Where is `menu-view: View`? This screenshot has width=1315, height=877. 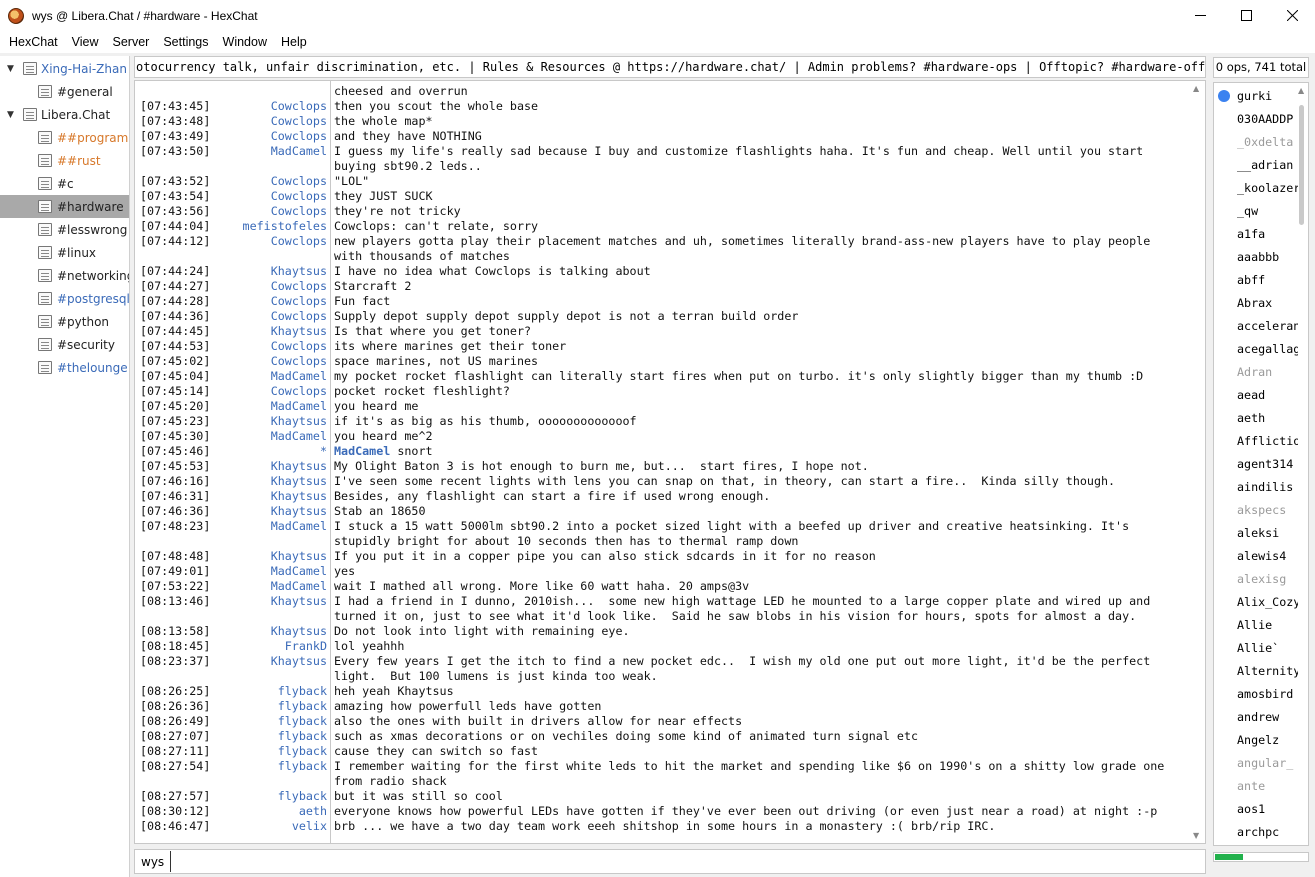
menu-view: View is located at coordinates (85, 42).